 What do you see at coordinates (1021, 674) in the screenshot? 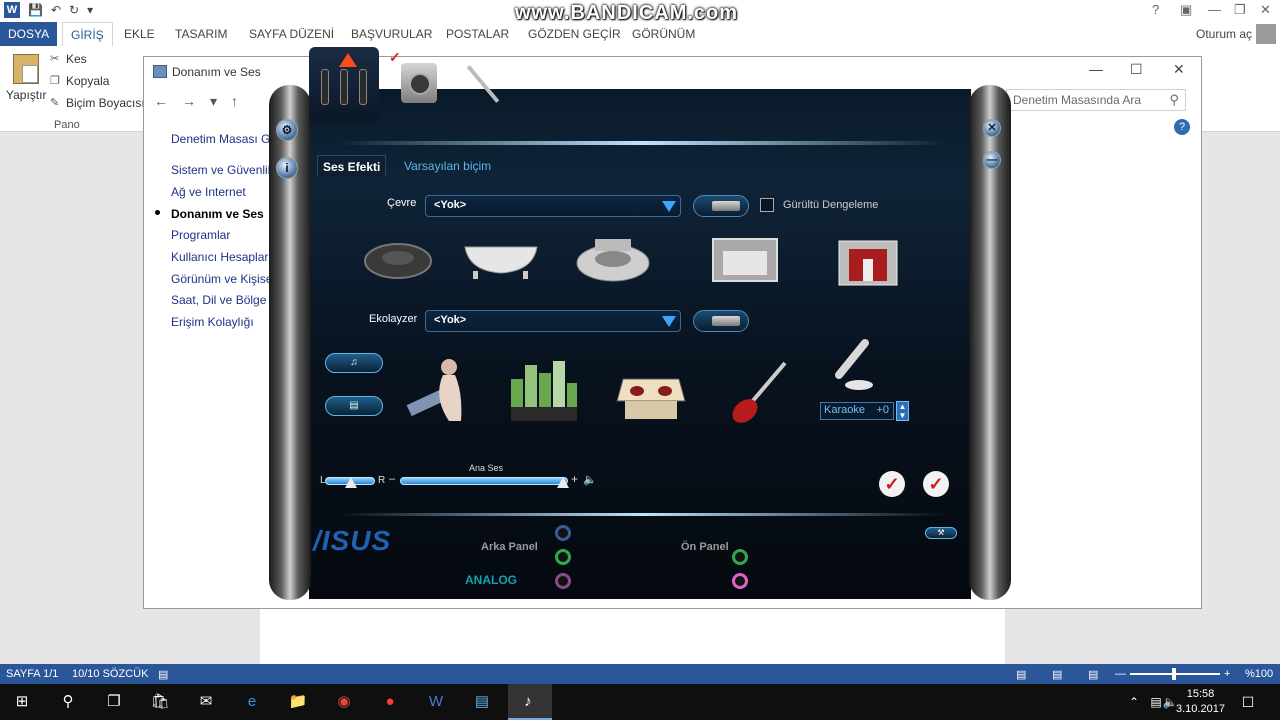
I see `read-mode-icon: ▤` at bounding box center [1021, 674].